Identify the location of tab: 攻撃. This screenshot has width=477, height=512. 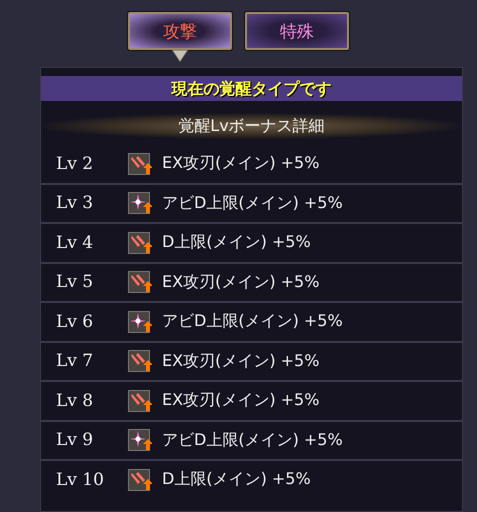
(180, 31).